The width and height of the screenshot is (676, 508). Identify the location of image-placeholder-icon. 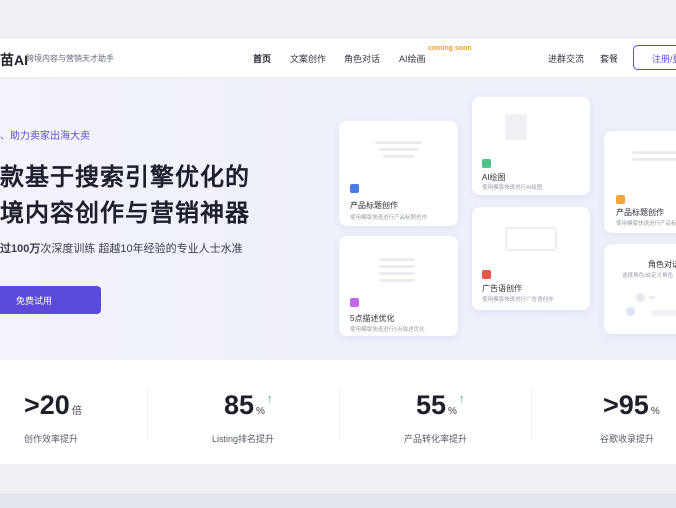
(516, 127).